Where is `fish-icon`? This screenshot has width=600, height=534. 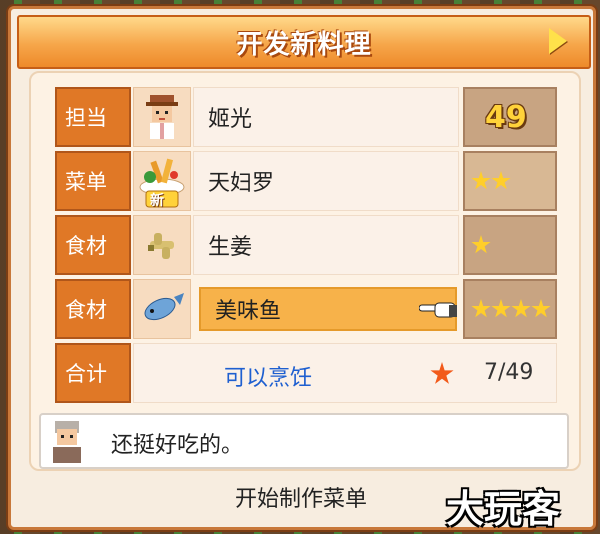
fish-icon is located at coordinates (162, 309).